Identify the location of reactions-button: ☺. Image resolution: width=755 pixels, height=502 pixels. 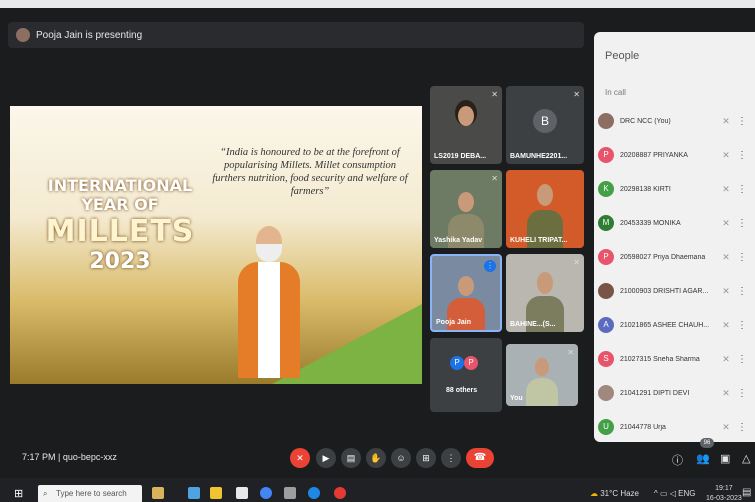
(401, 458).